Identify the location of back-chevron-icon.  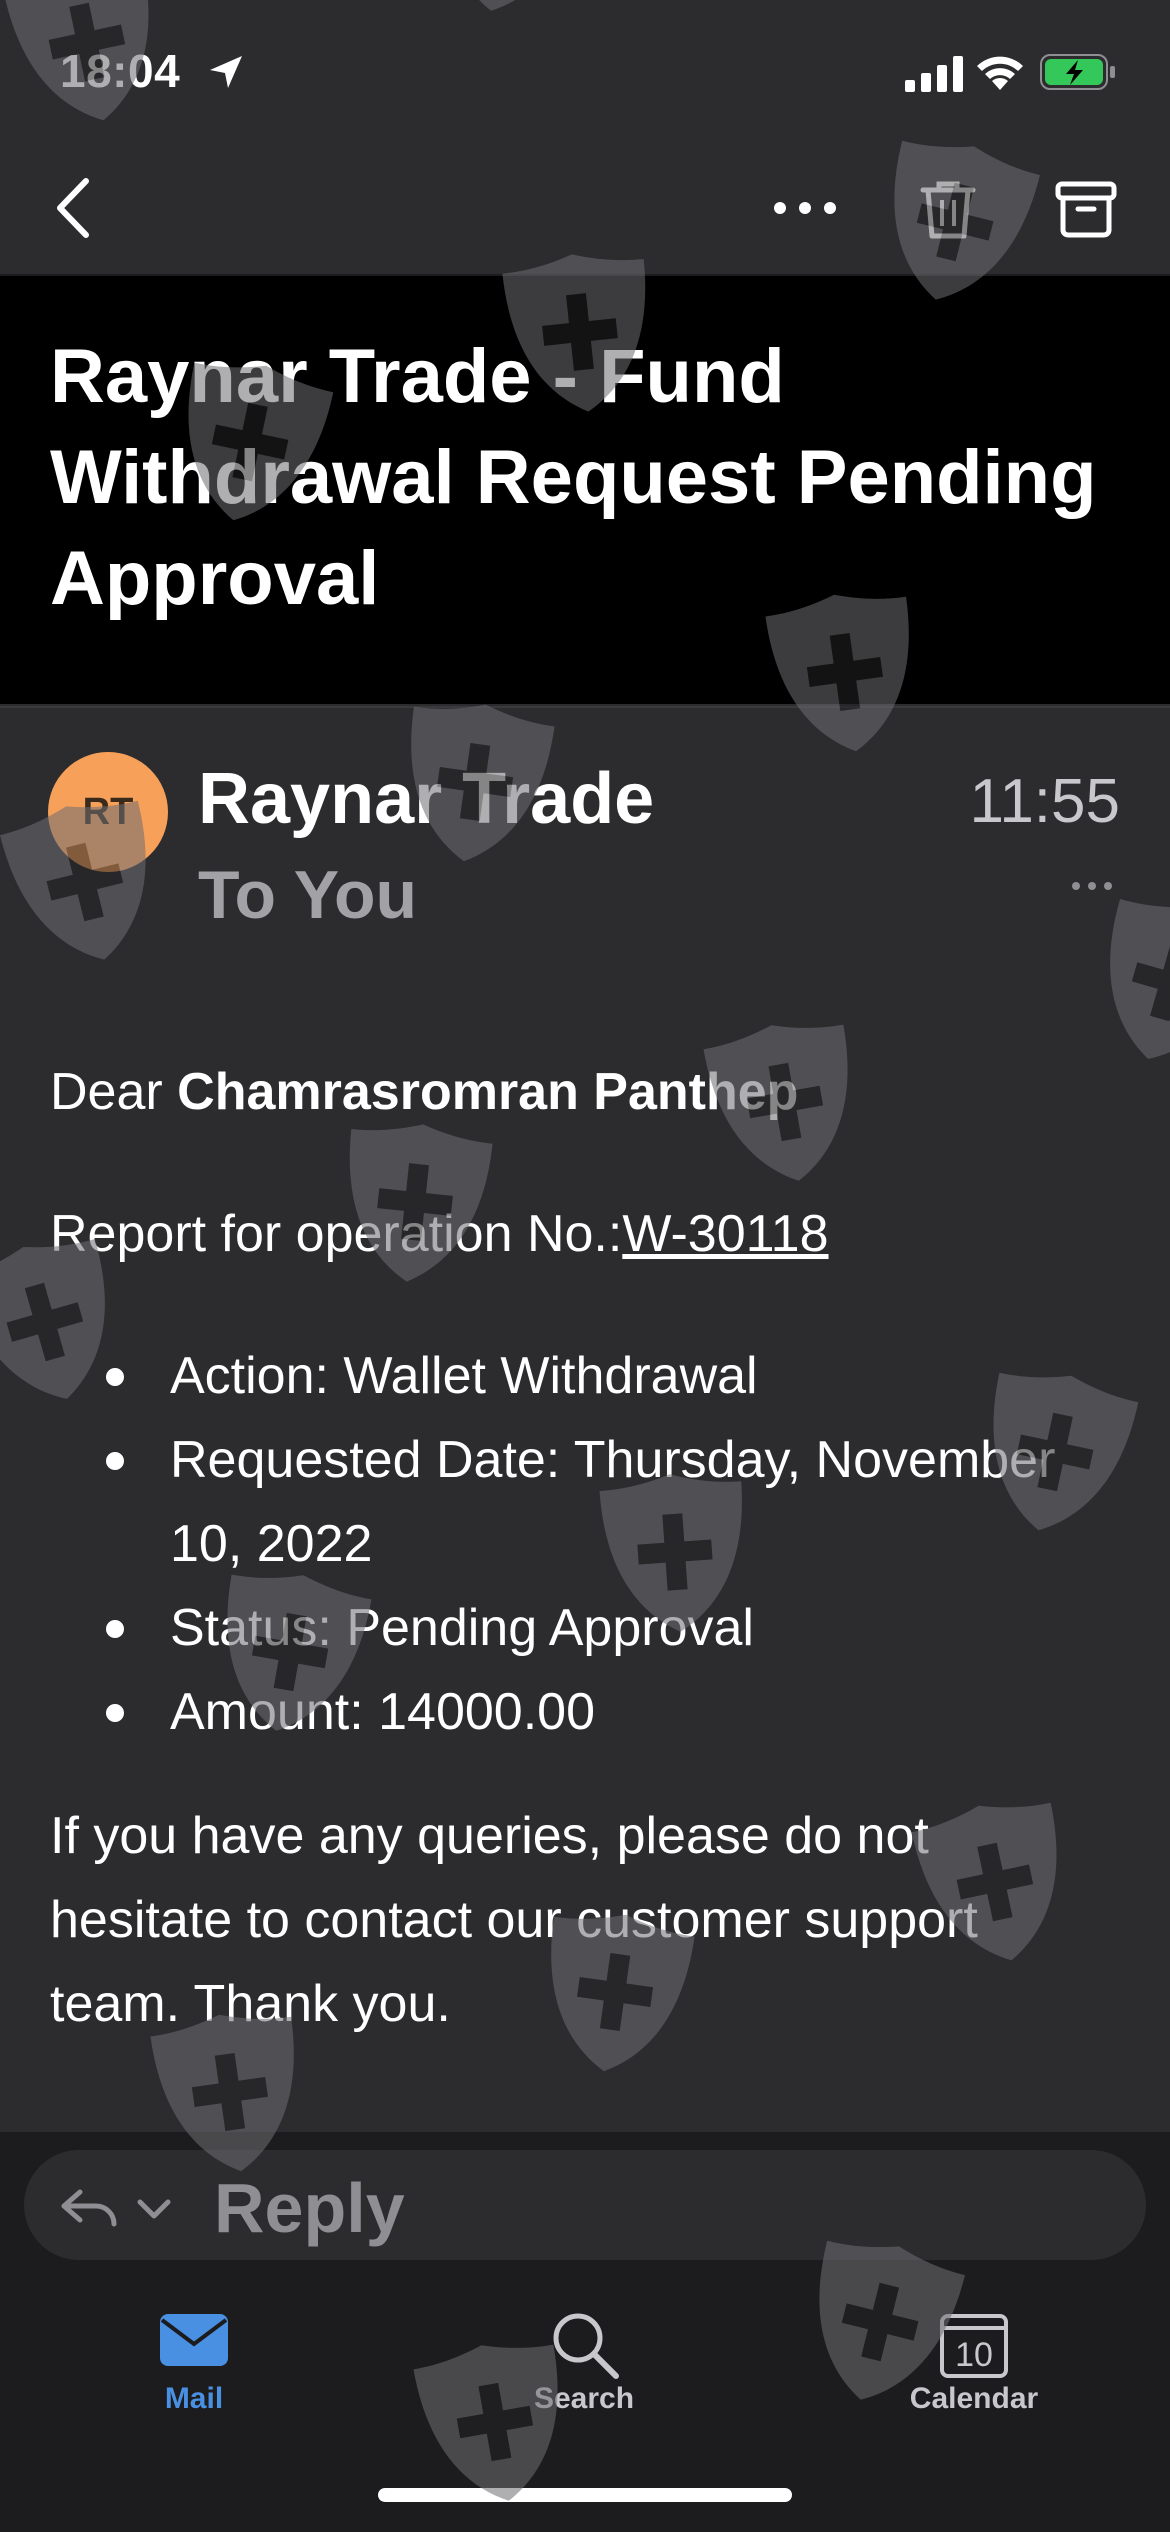
(75, 208).